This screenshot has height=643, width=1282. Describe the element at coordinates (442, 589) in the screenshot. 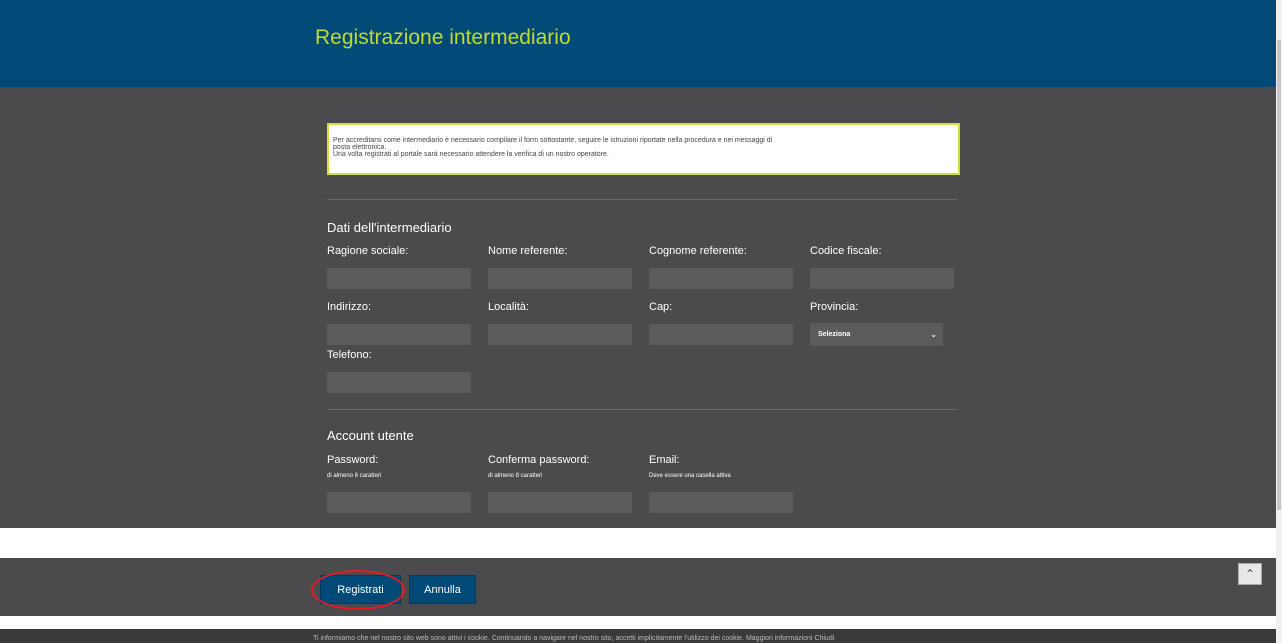

I see `annulla-button: Annulla` at that location.